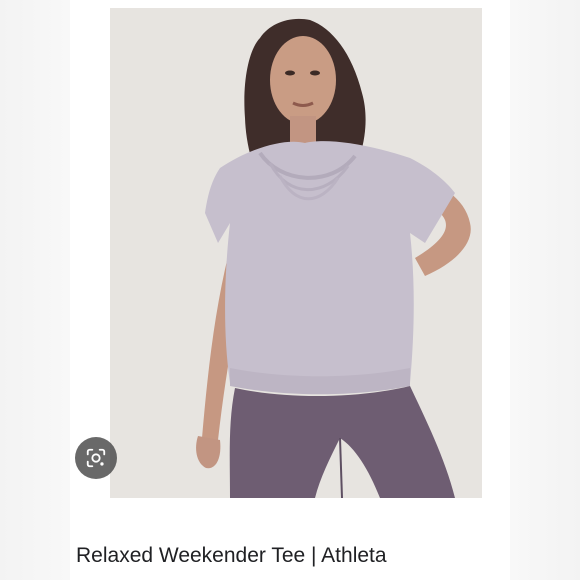  Describe the element at coordinates (296, 556) in the screenshot. I see `image-title: Relaxed Weekender Tee | Athleta` at that location.